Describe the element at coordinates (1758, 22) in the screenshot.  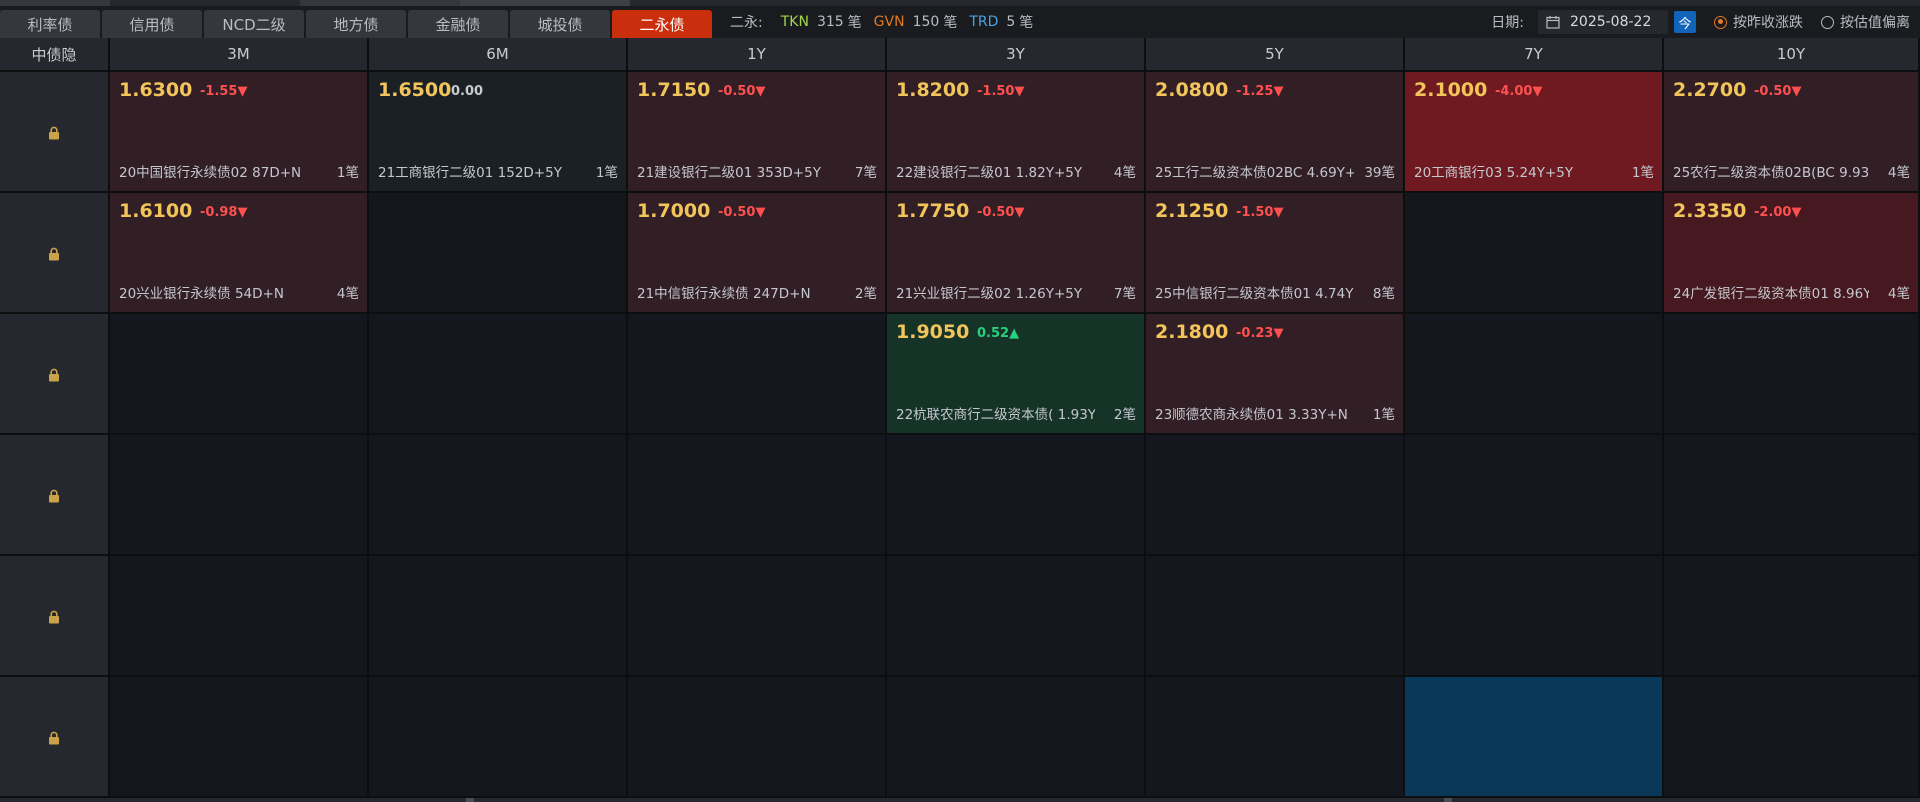
I see `mode-radio-0: 按昨收涨跌` at that location.